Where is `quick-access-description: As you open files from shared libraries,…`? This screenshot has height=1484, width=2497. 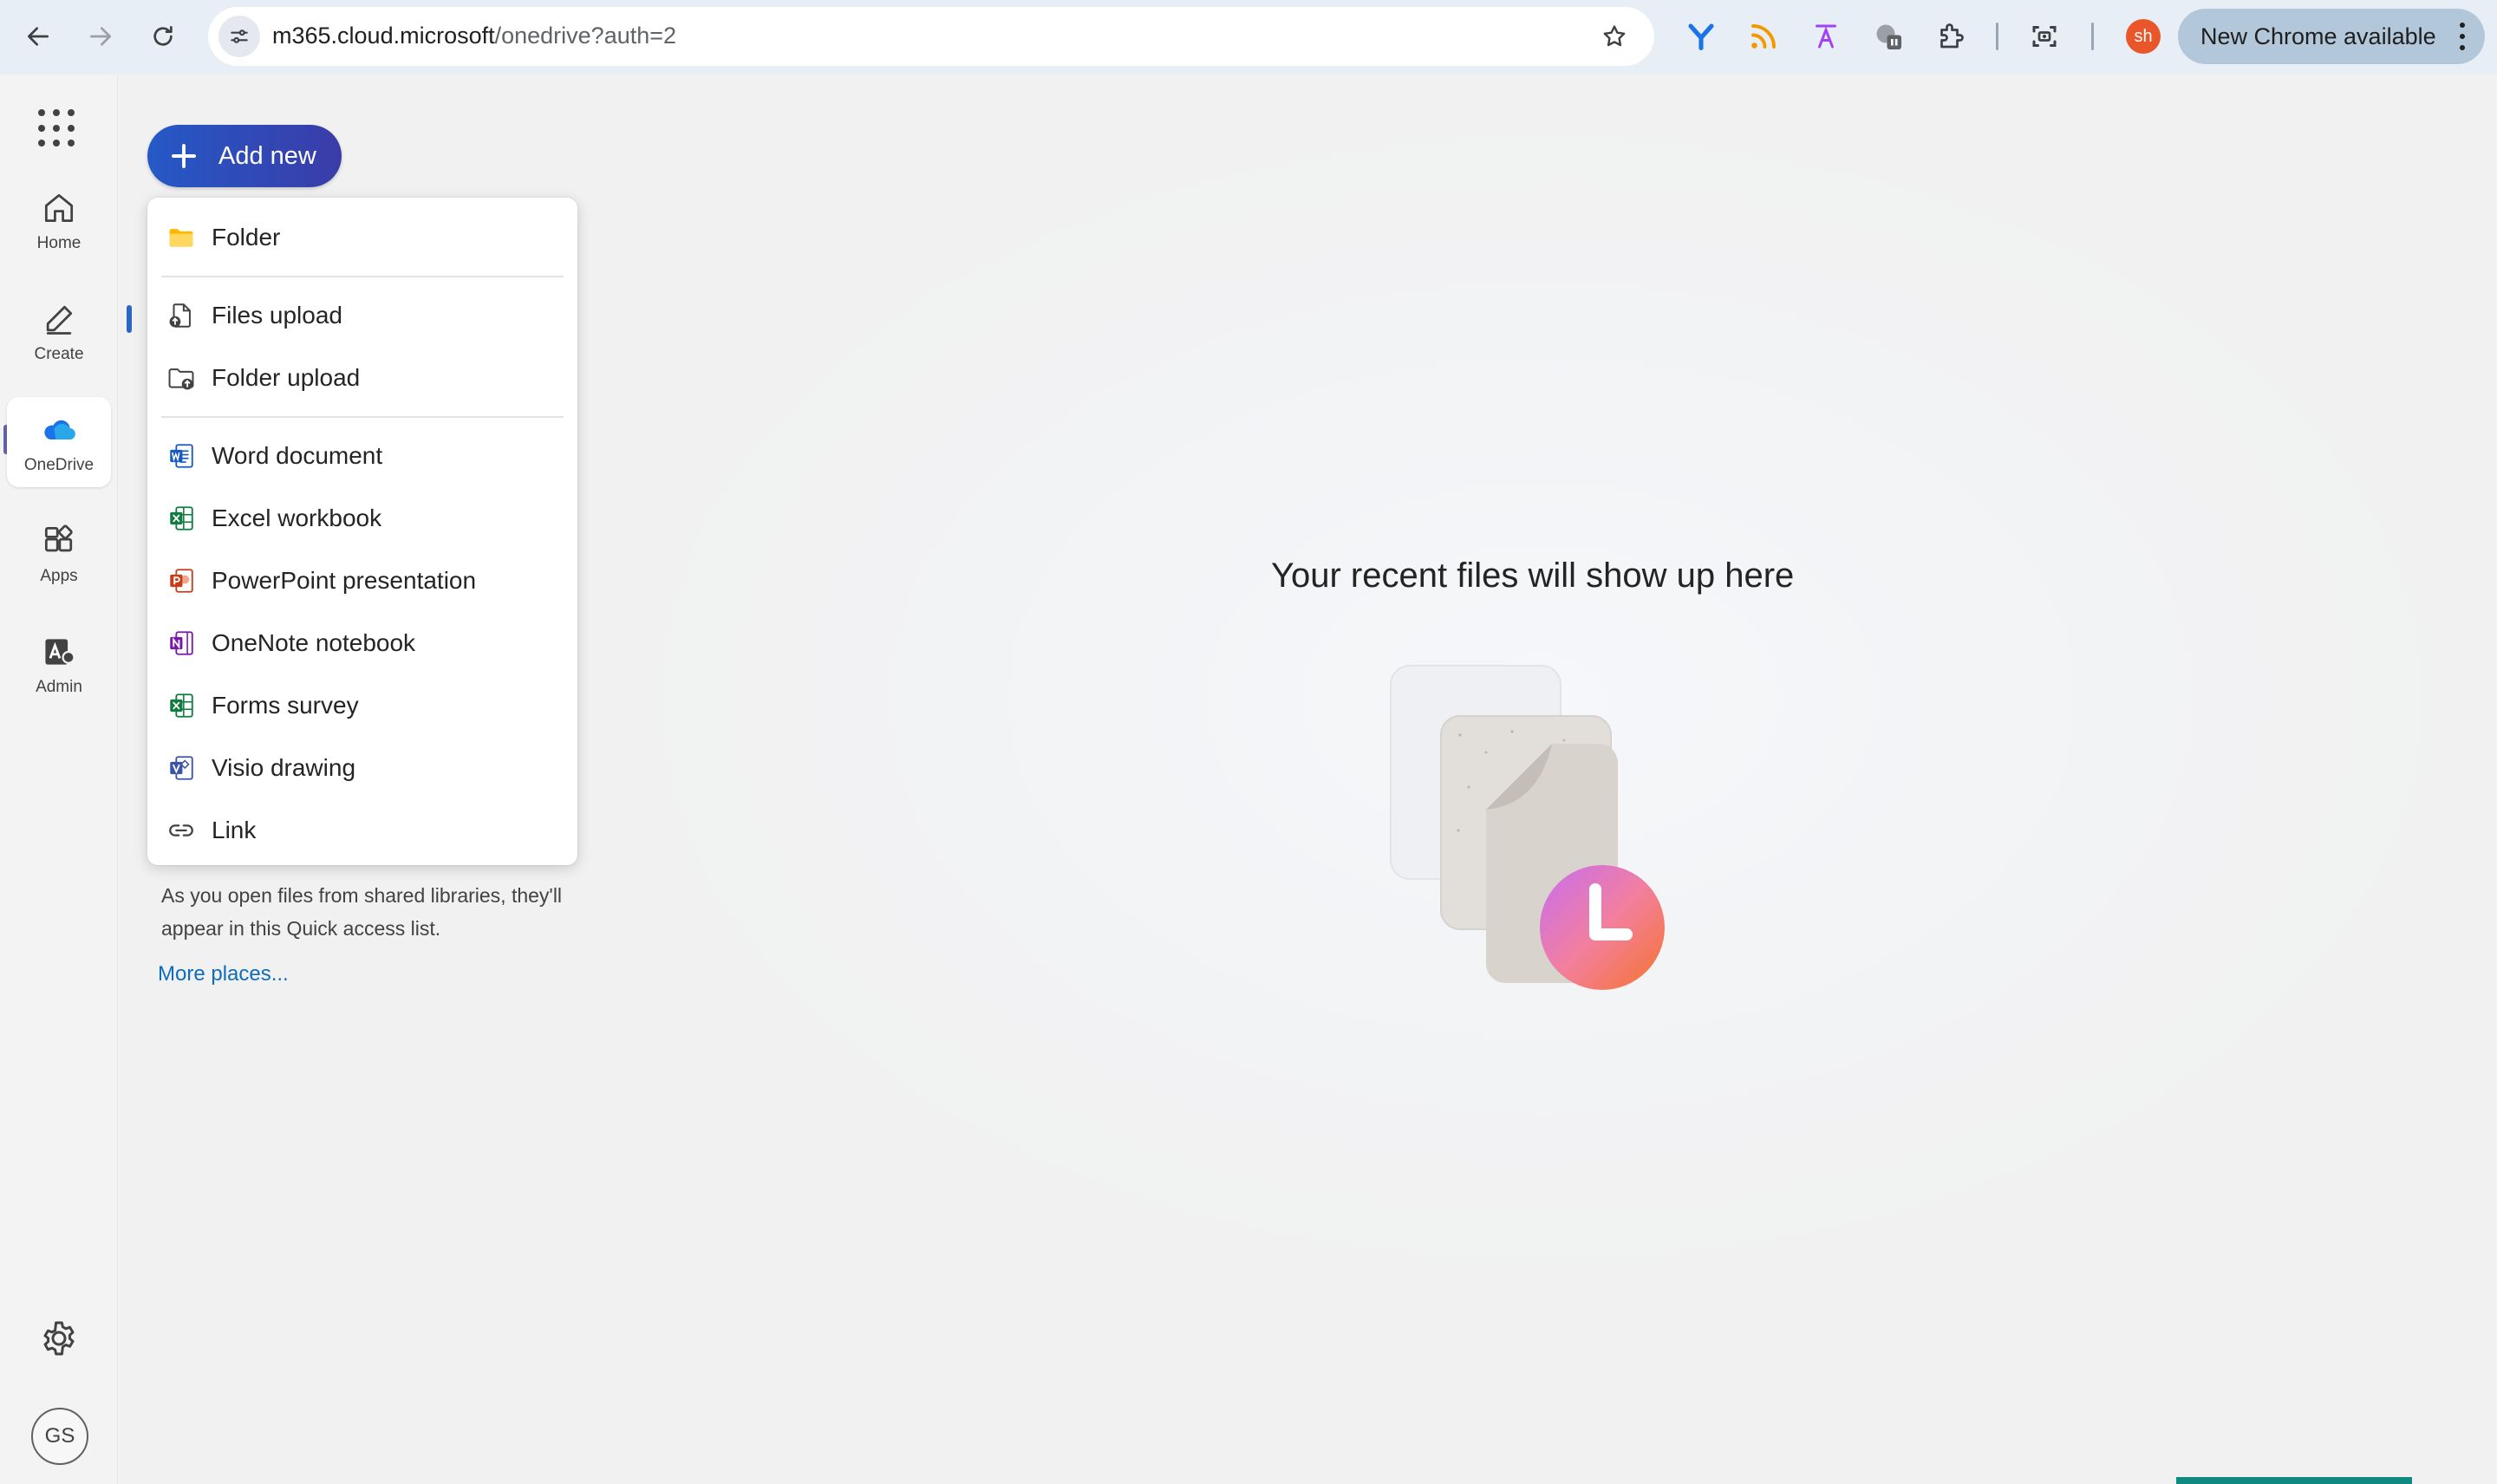 quick-access-description: As you open files from shared libraries,… is located at coordinates (362, 912).